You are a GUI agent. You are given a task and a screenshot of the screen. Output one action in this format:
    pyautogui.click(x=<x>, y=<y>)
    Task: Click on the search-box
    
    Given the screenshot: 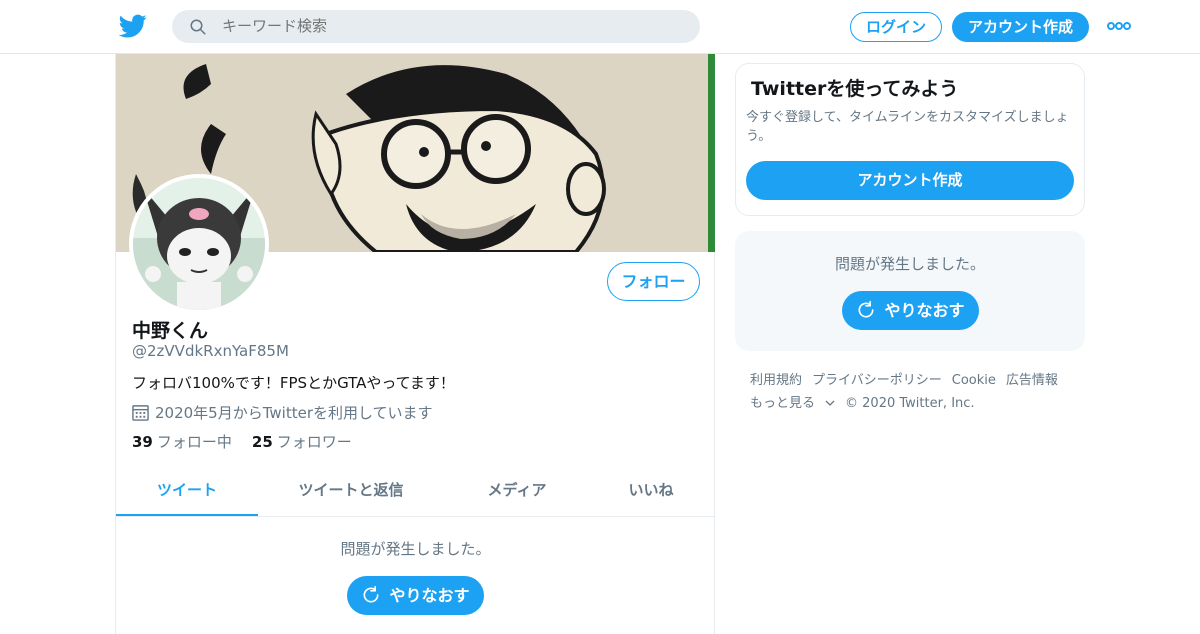 What is the action you would take?
    pyautogui.click(x=436, y=26)
    